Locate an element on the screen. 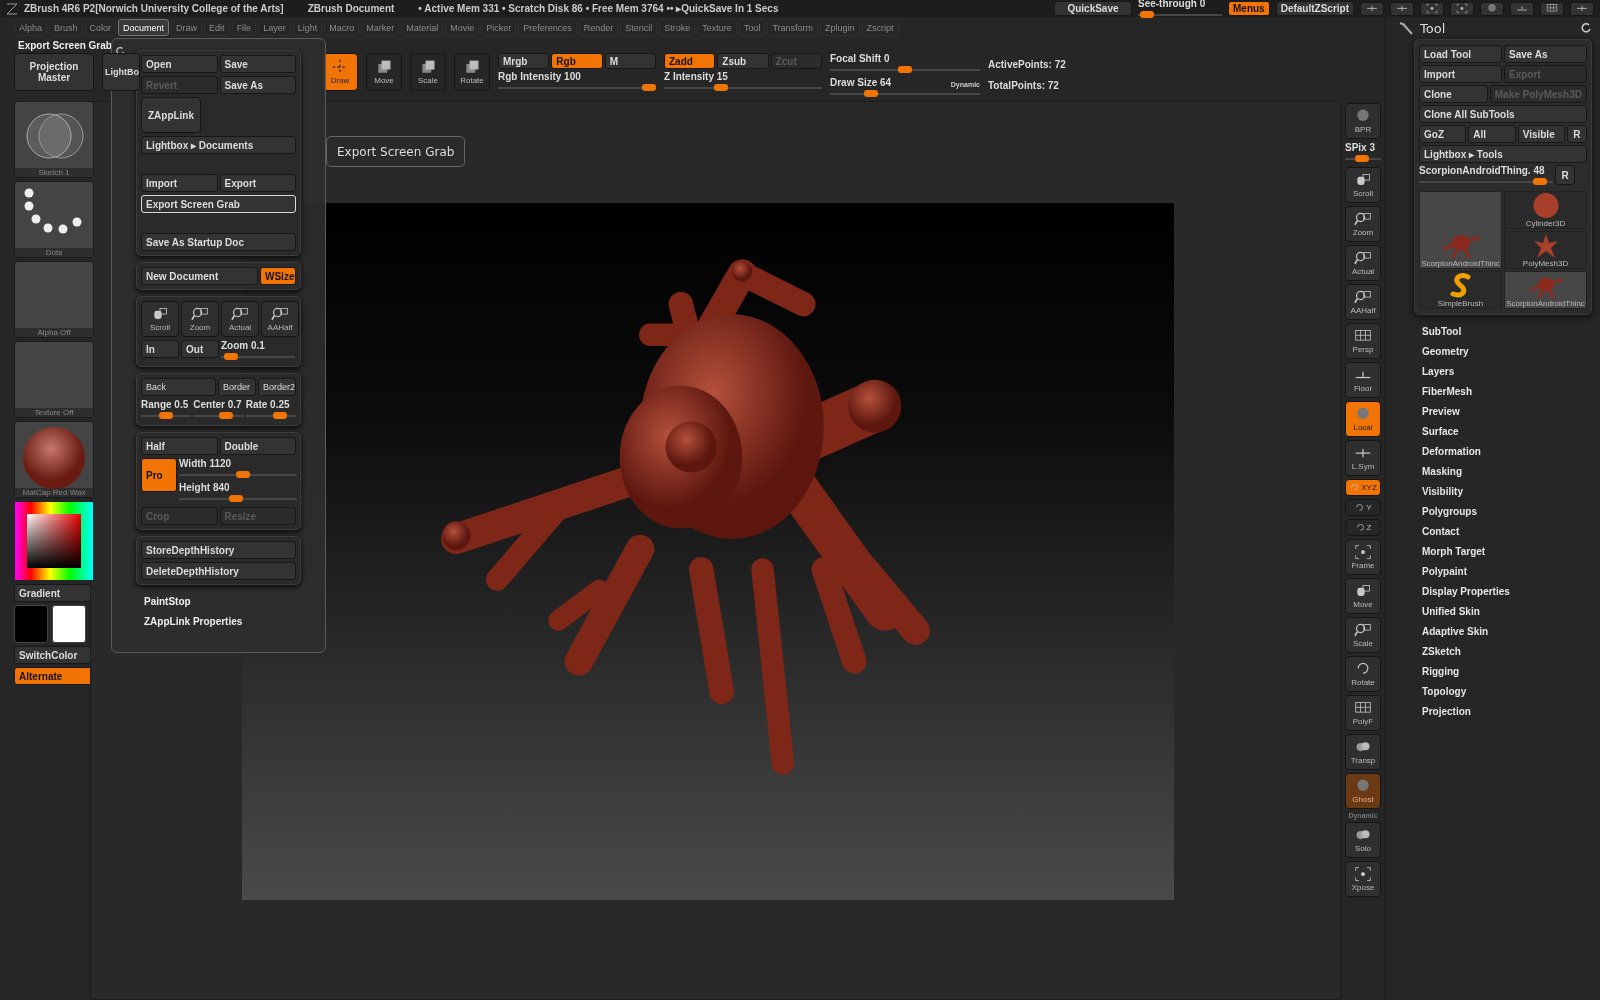 The height and width of the screenshot is (1000, 1600). wsize-button: WSize is located at coordinates (278, 276).